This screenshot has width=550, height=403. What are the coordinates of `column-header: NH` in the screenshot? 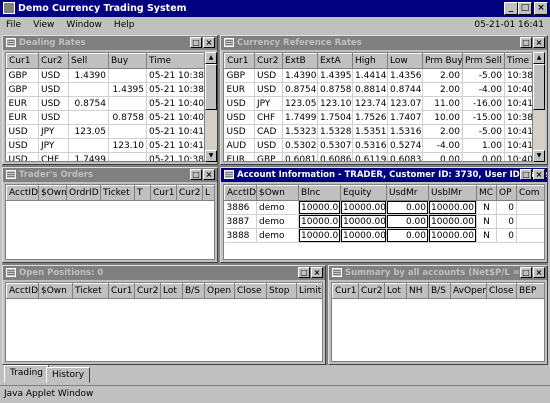 It's located at (417, 291).